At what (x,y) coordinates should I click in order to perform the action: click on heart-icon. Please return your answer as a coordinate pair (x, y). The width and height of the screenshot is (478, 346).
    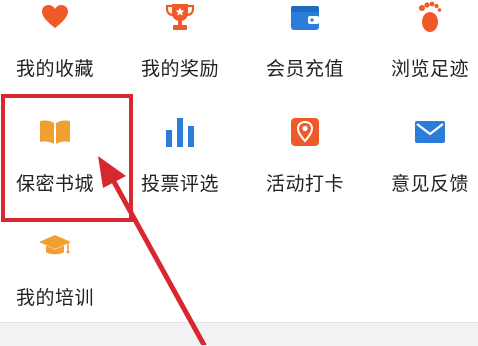
    Looking at the image, I should click on (55, 17).